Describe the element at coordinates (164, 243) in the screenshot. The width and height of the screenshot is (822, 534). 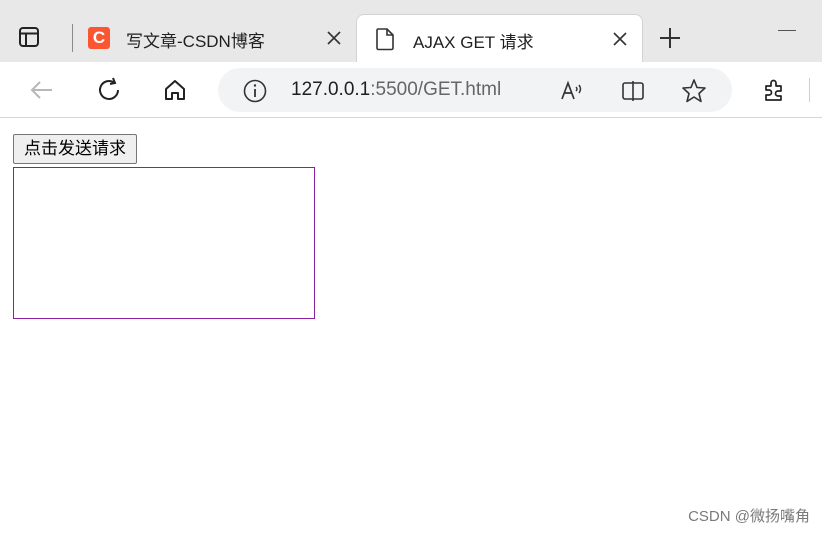
I see `result-box` at that location.